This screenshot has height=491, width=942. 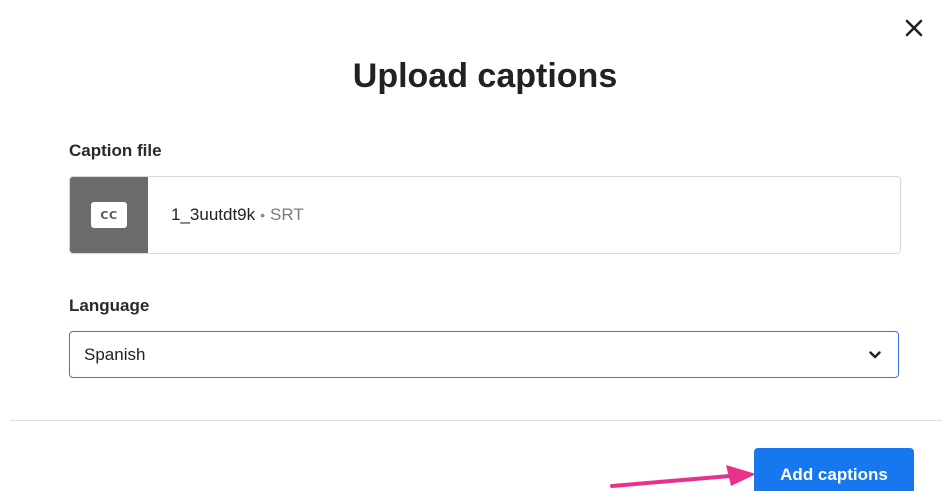 I want to click on language-label: Language, so click(x=109, y=305).